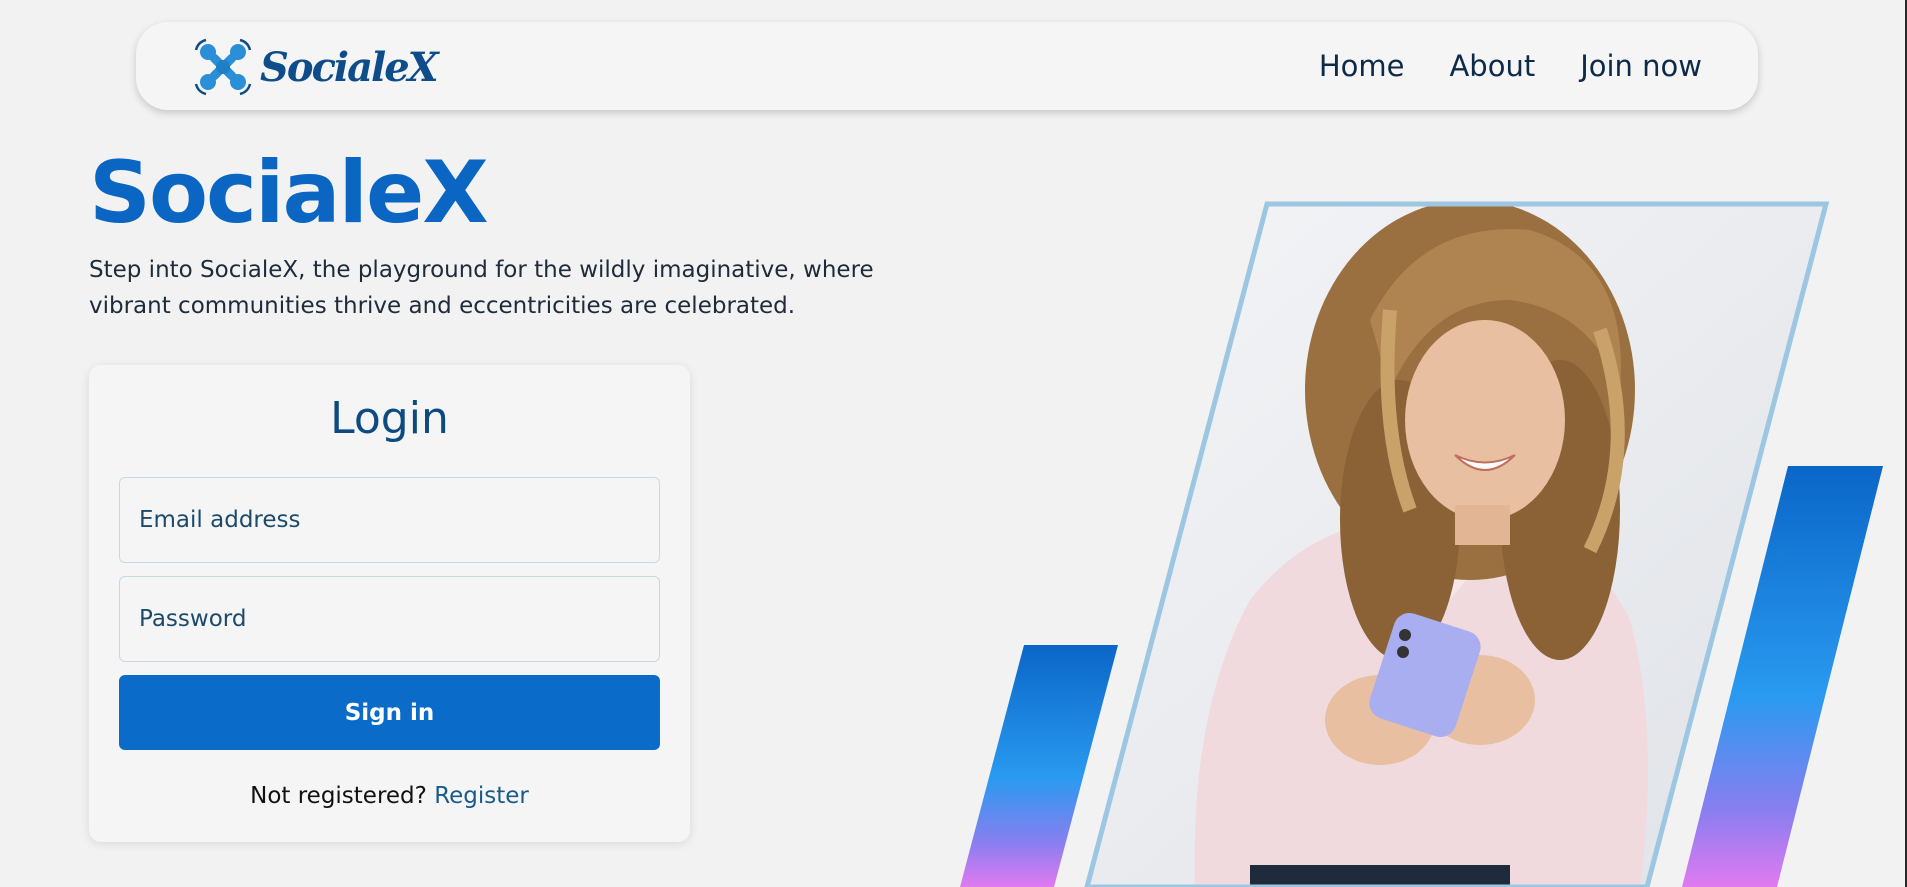 This screenshot has height=887, width=1907. Describe the element at coordinates (289, 193) in the screenshot. I see `hero-title: SocialeX` at that location.